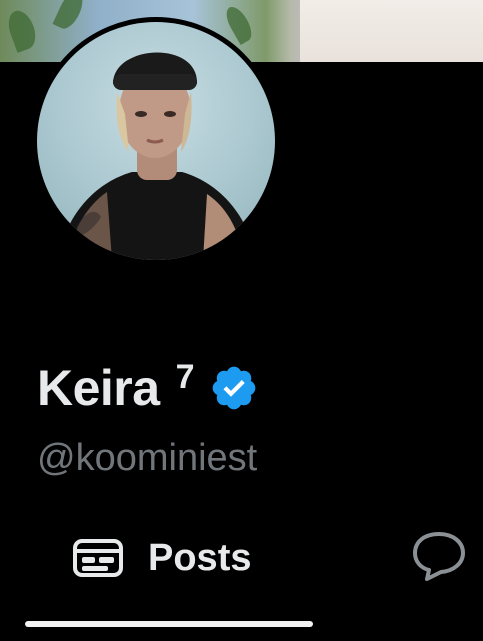 Image resolution: width=483 pixels, height=641 pixels. Describe the element at coordinates (147, 458) in the screenshot. I see `username-handle: @koominiest` at that location.